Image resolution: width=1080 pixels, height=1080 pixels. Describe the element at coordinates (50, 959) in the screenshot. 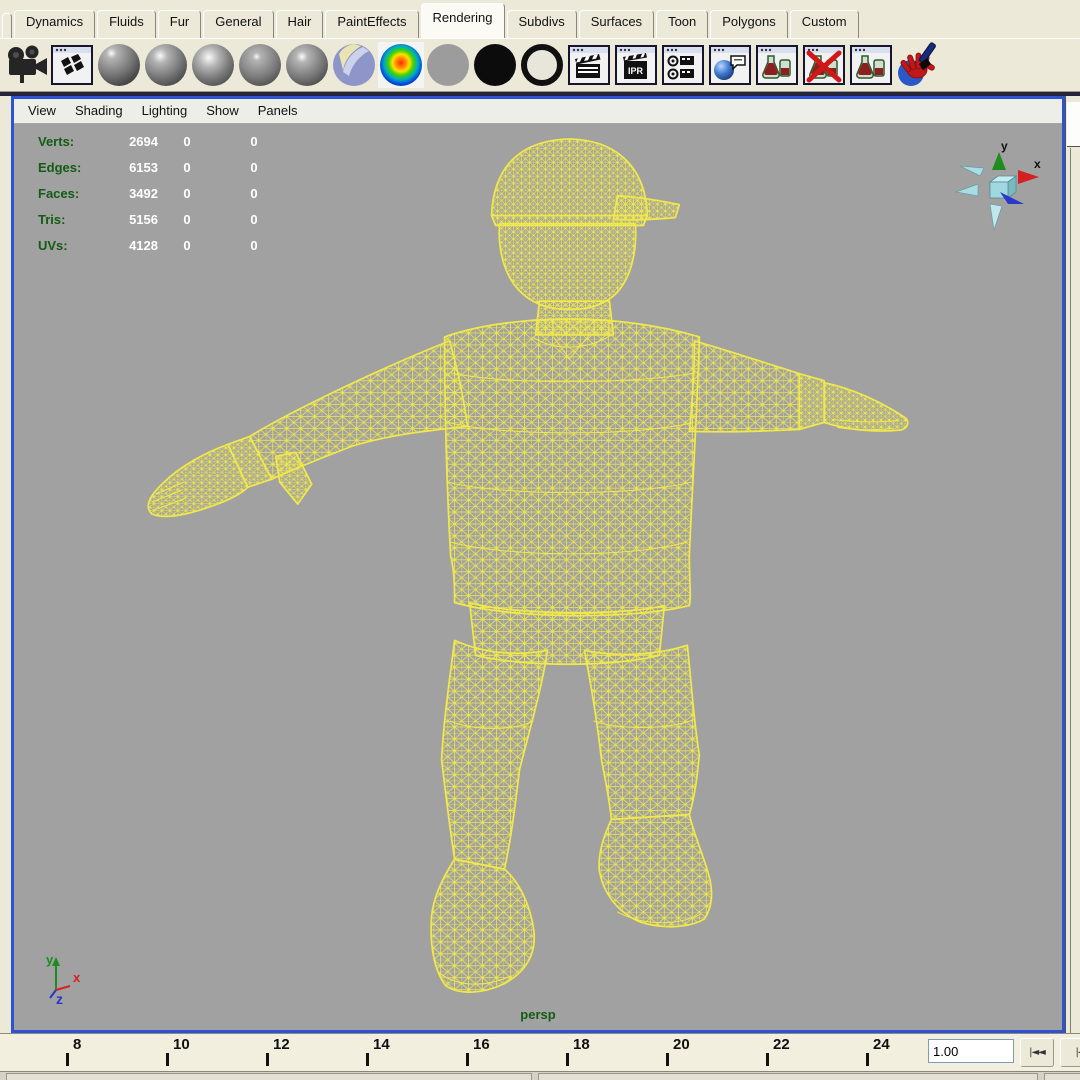

I see `origin-y-label: y` at that location.